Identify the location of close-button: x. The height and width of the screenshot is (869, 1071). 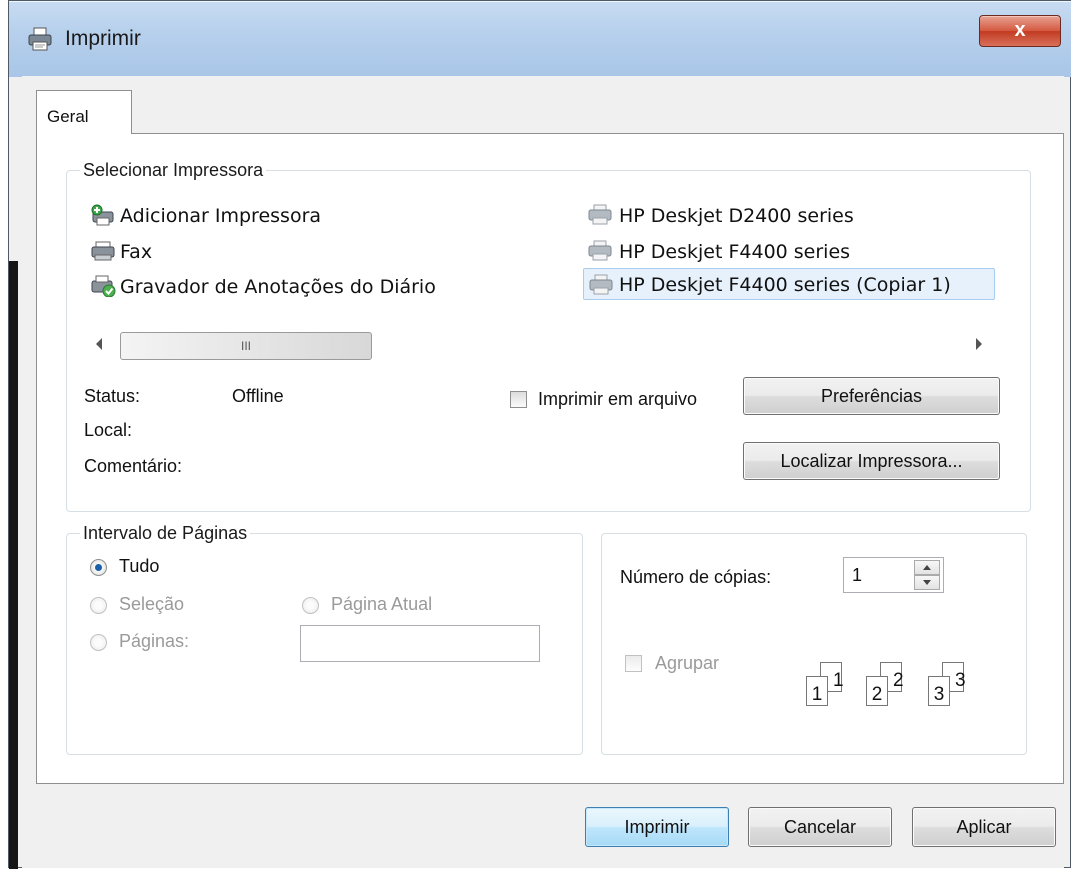
(1020, 31).